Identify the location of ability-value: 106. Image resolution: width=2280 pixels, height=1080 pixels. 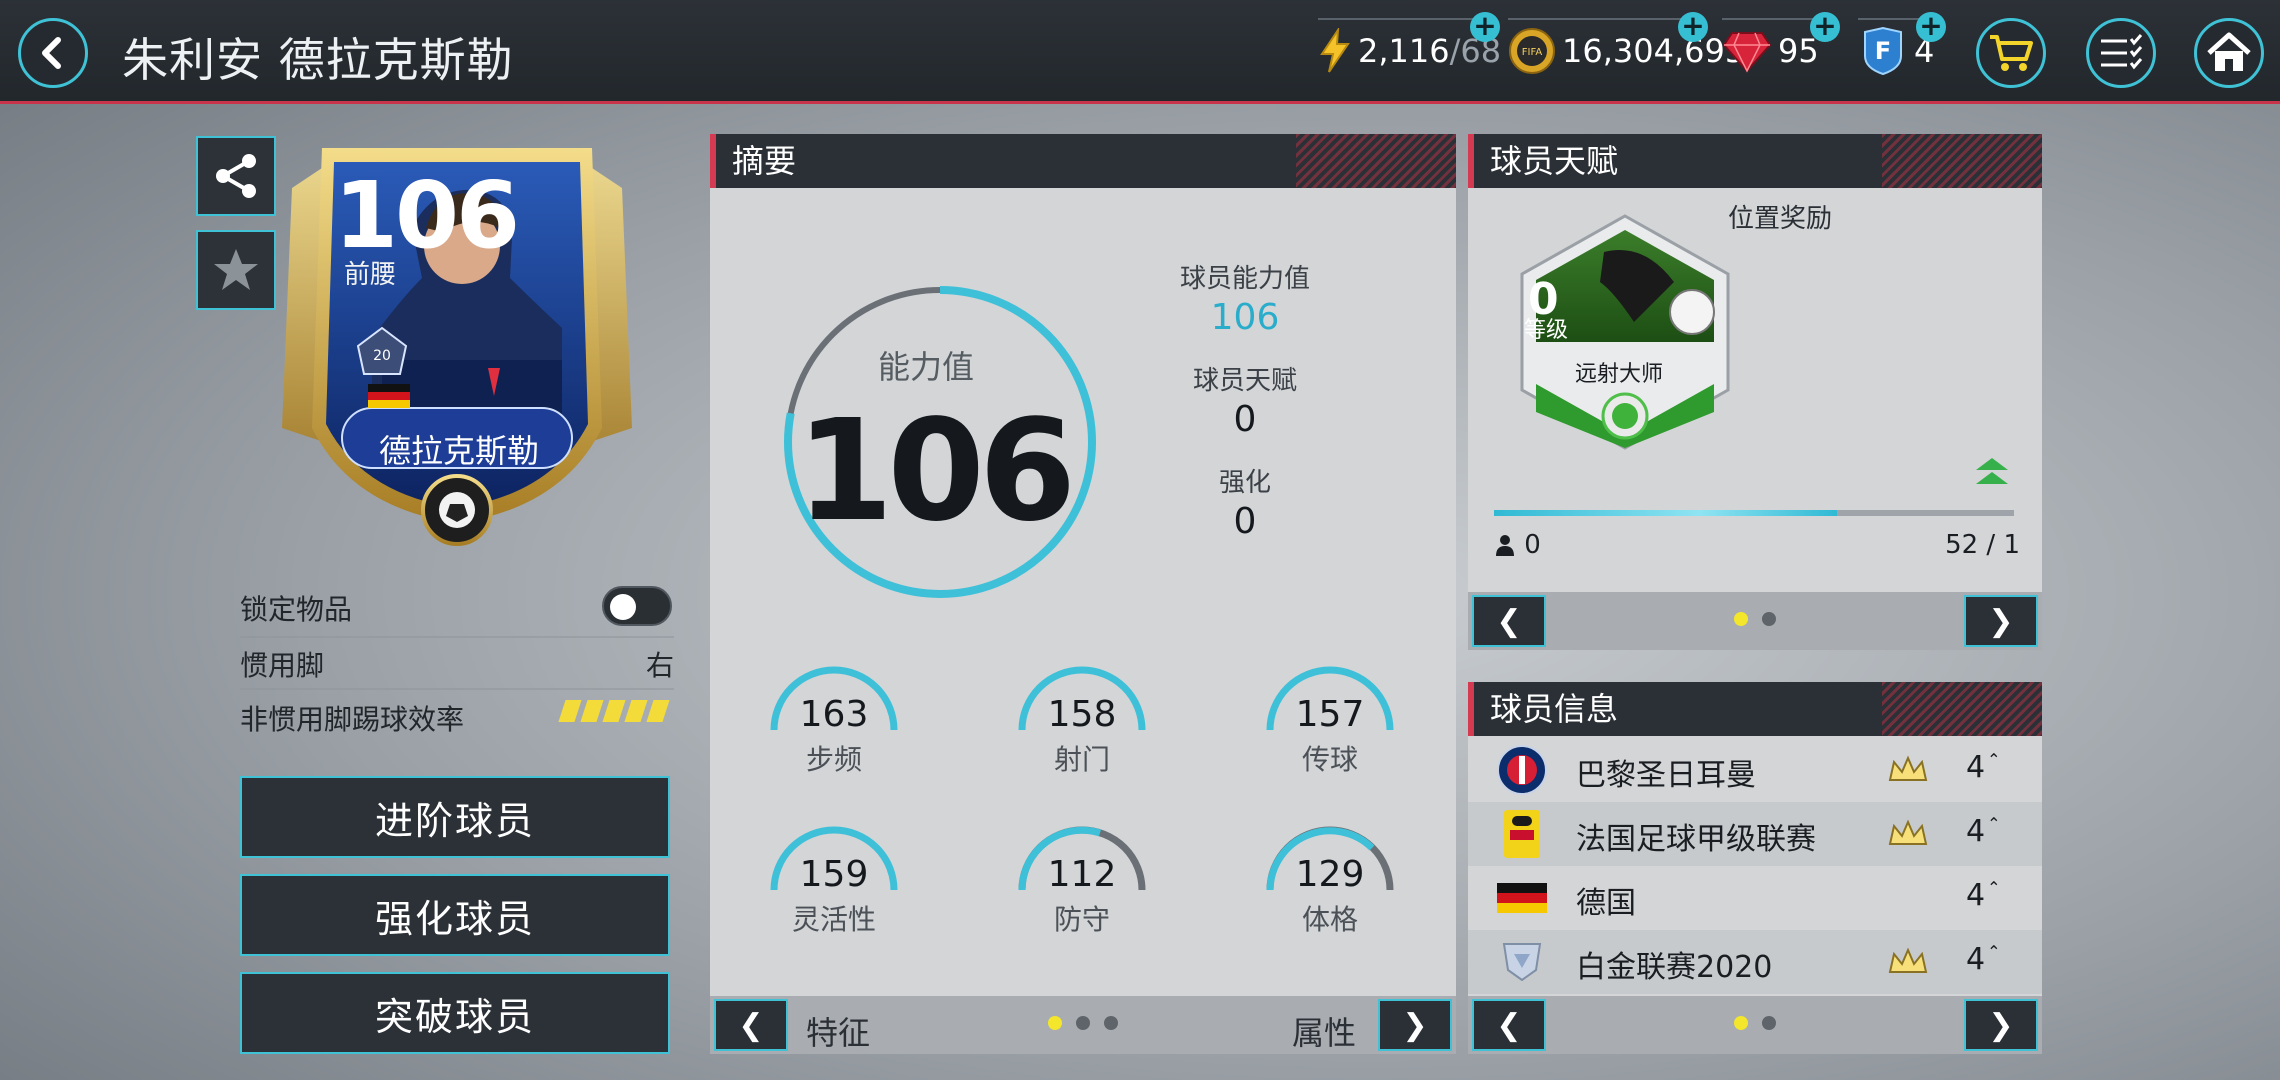
(1245, 317).